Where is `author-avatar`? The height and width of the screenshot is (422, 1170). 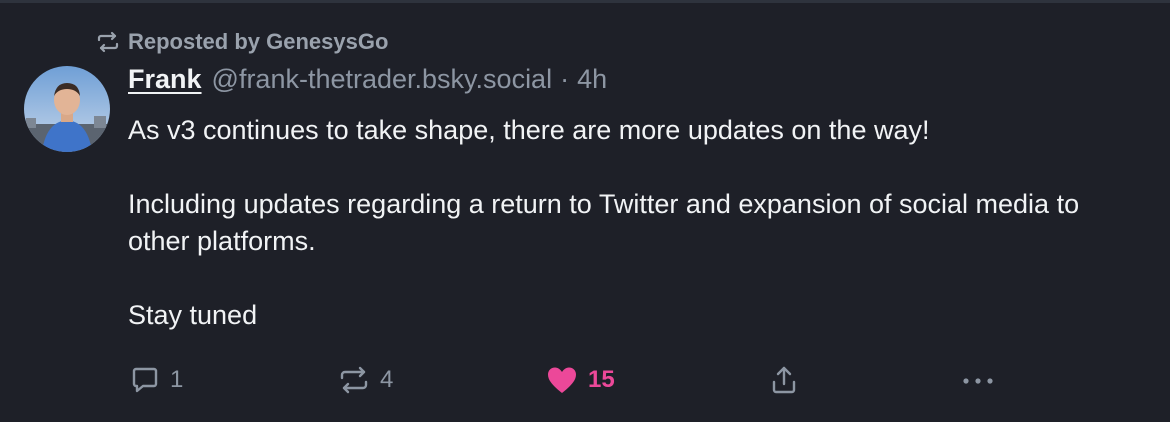 author-avatar is located at coordinates (67, 109).